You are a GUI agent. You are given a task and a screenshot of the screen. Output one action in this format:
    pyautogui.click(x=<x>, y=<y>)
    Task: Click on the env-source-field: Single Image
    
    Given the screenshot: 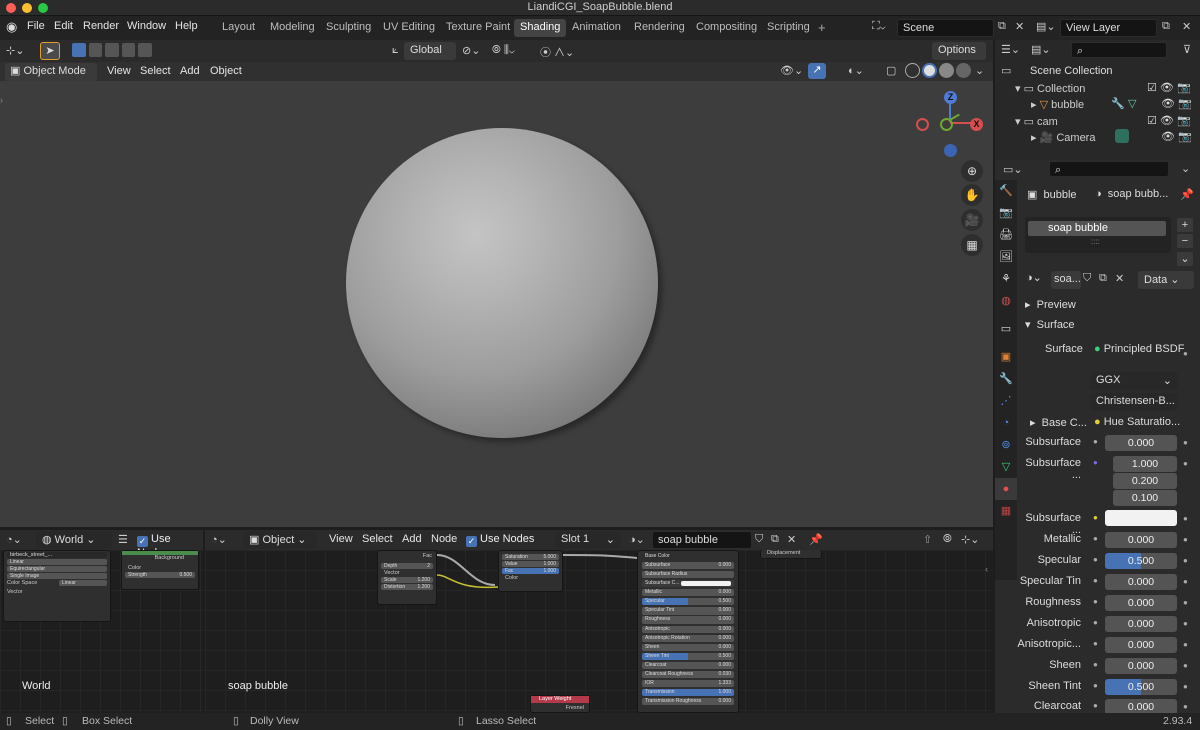 What is the action you would take?
    pyautogui.click(x=57, y=576)
    